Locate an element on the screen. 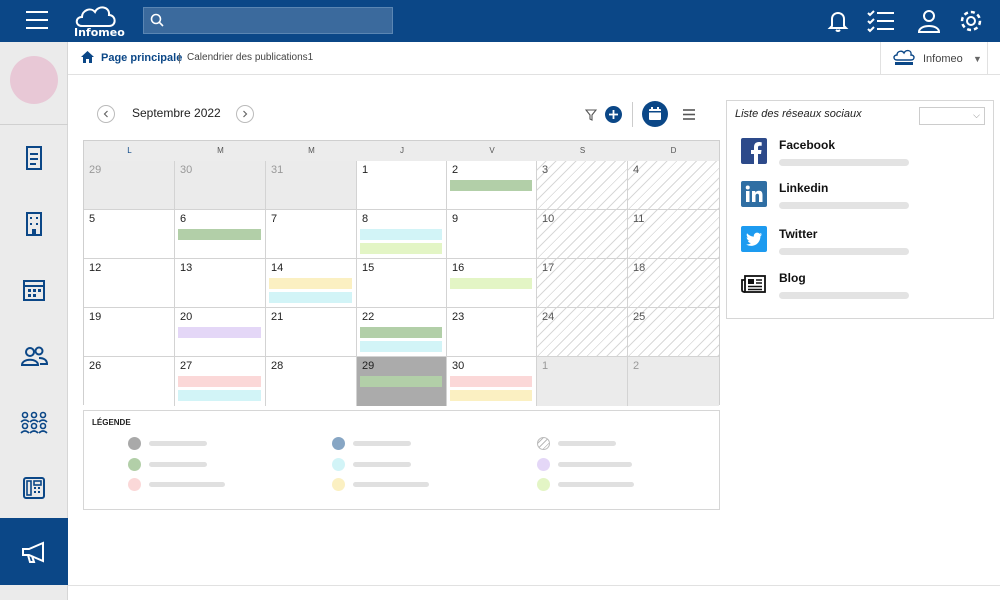 The width and height of the screenshot is (1000, 600). sidebar-item-calendar is located at coordinates (34, 290).